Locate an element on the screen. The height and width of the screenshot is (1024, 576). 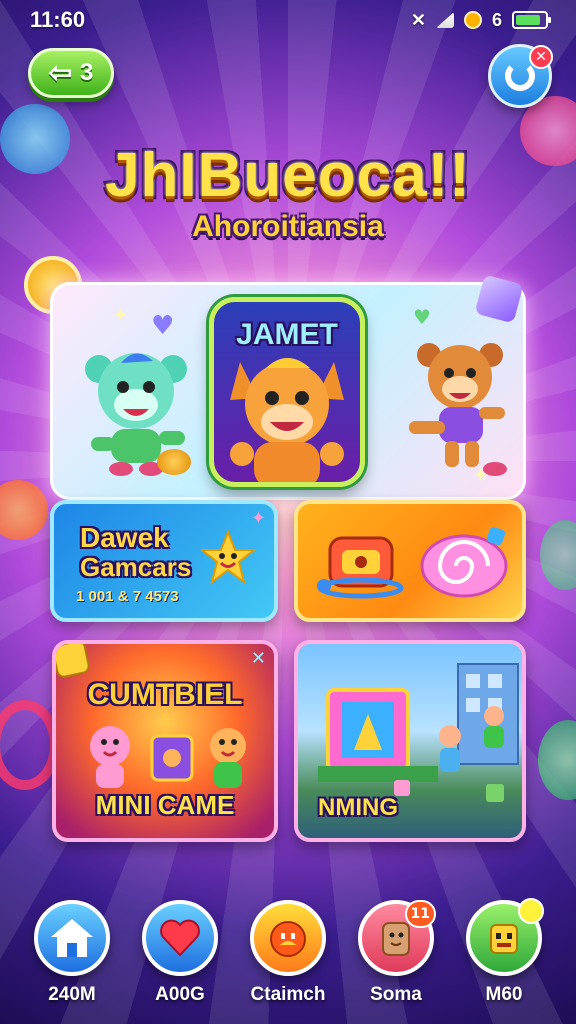
nav-label-heart: A00G is located at coordinates (180, 994).